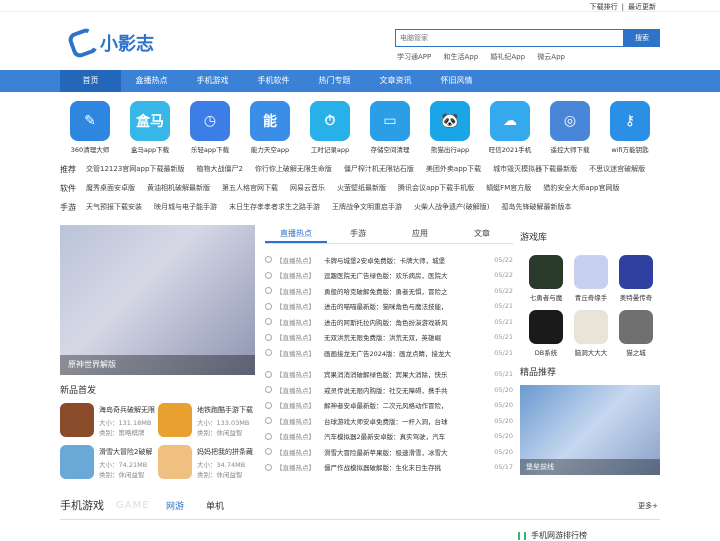 The width and height of the screenshot is (720, 541). Describe the element at coordinates (453, 169) in the screenshot. I see `tag-link: 美团外卖app下载` at that location.